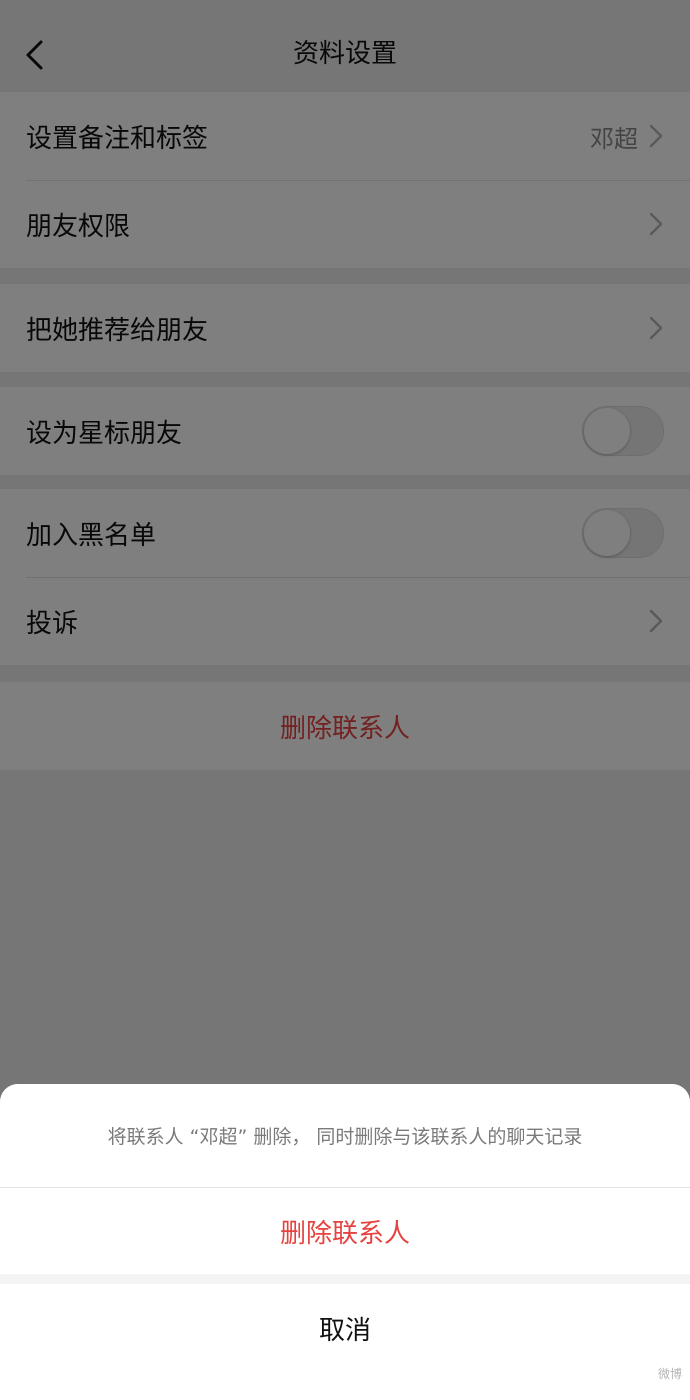 The image size is (690, 1400). What do you see at coordinates (669, 1374) in the screenshot?
I see `watermark: 微博` at bounding box center [669, 1374].